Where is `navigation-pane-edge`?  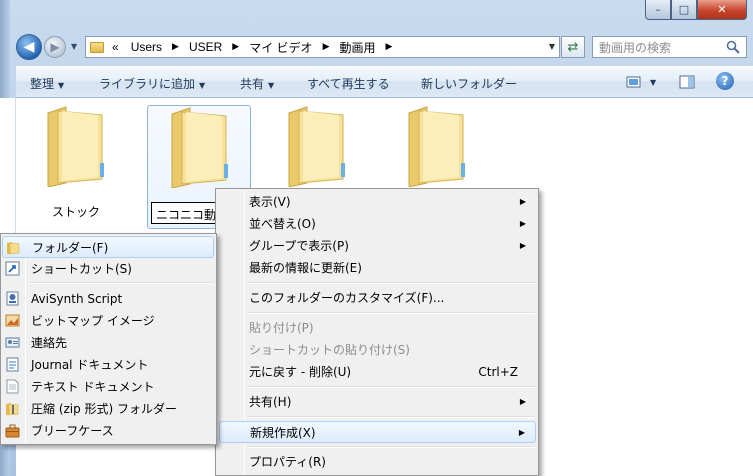 navigation-pane-edge is located at coordinates (8, 165).